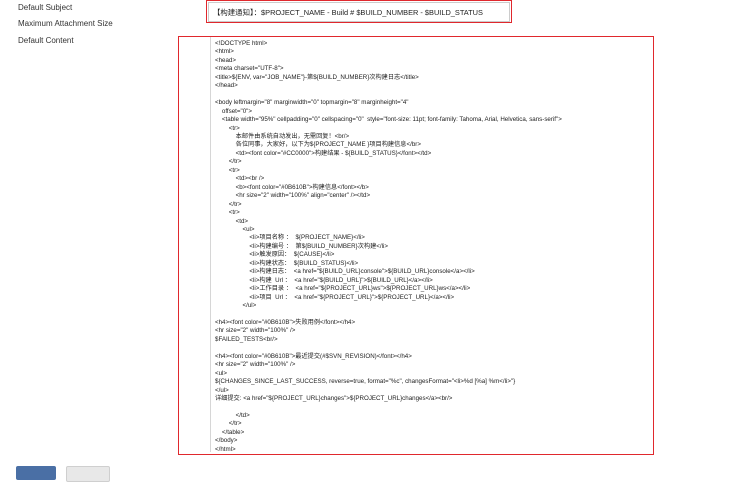  Describe the element at coordinates (36, 473) in the screenshot. I see `save-button` at that location.